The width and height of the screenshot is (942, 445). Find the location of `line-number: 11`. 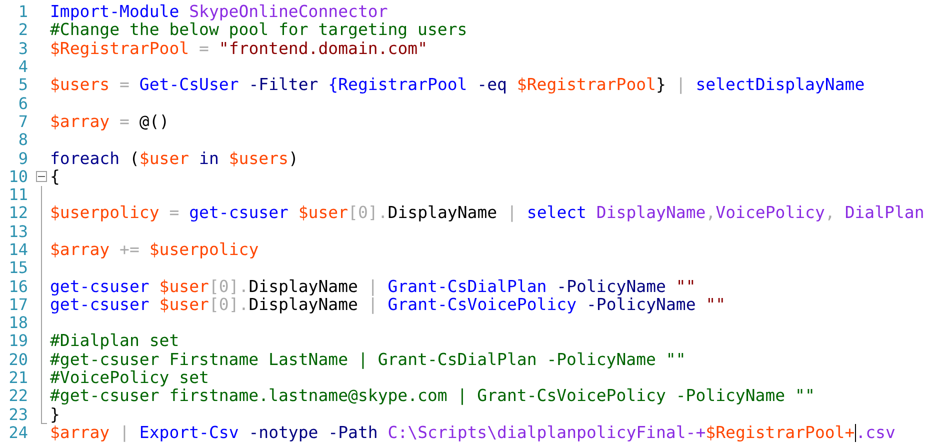

line-number: 11 is located at coordinates (18, 195).